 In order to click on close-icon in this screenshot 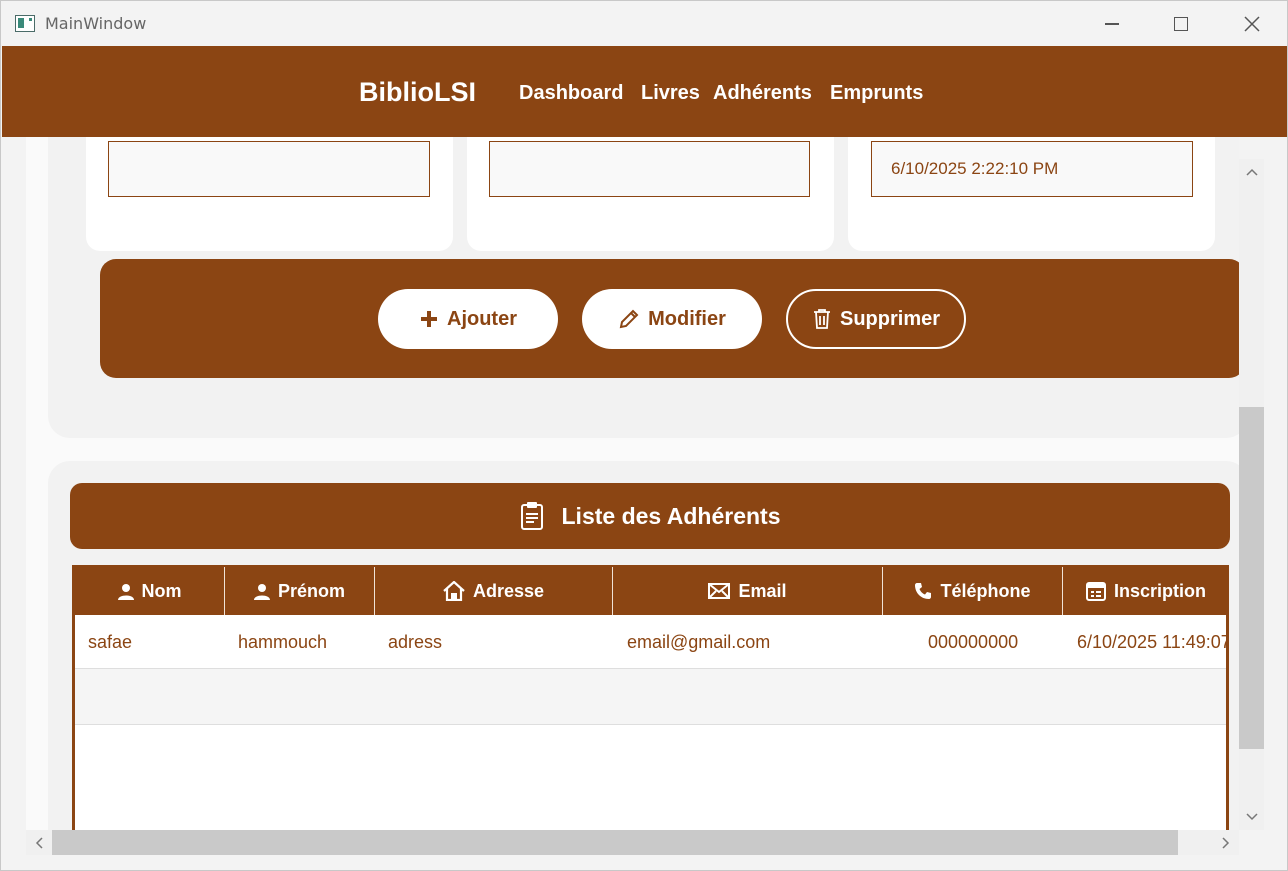, I will do `click(1252, 24)`.